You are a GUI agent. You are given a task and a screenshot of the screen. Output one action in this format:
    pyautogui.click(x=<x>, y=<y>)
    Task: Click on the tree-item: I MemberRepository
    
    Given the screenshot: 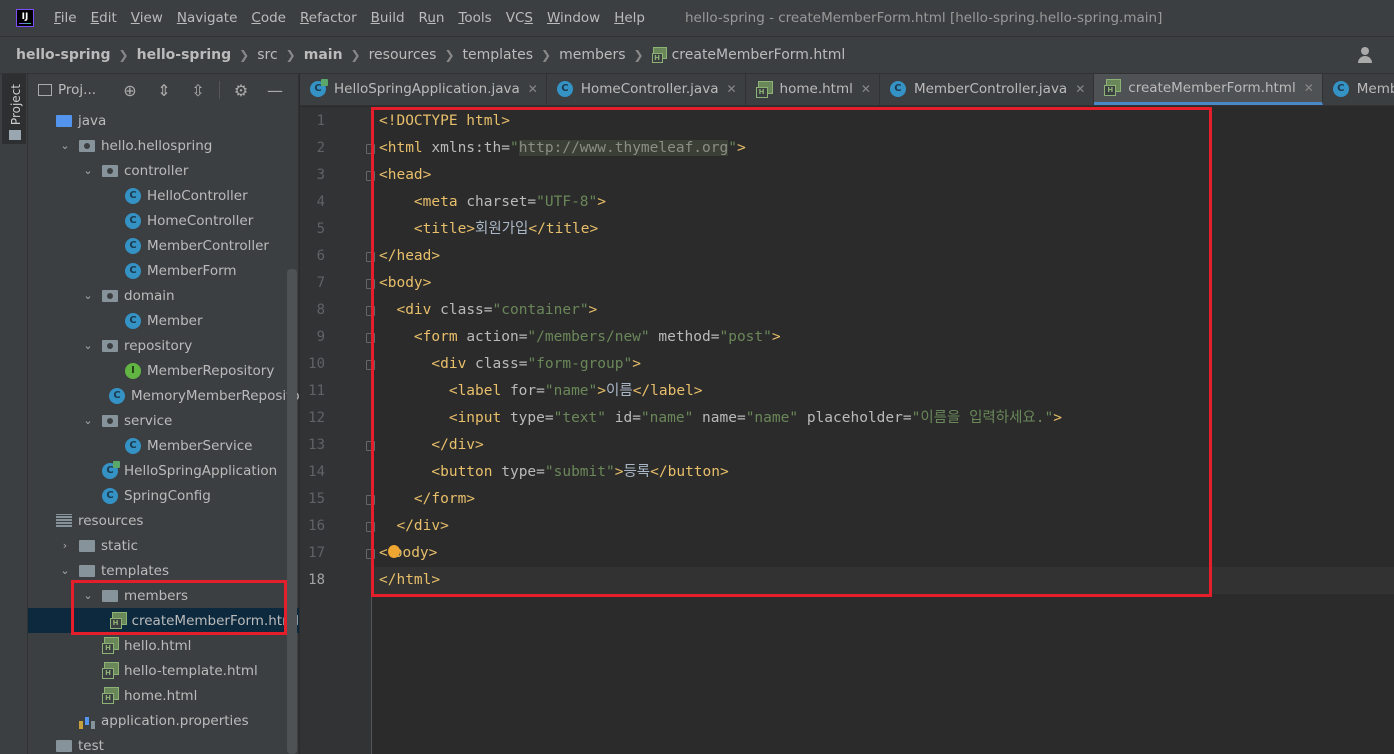 What is the action you would take?
    pyautogui.click(x=163, y=370)
    